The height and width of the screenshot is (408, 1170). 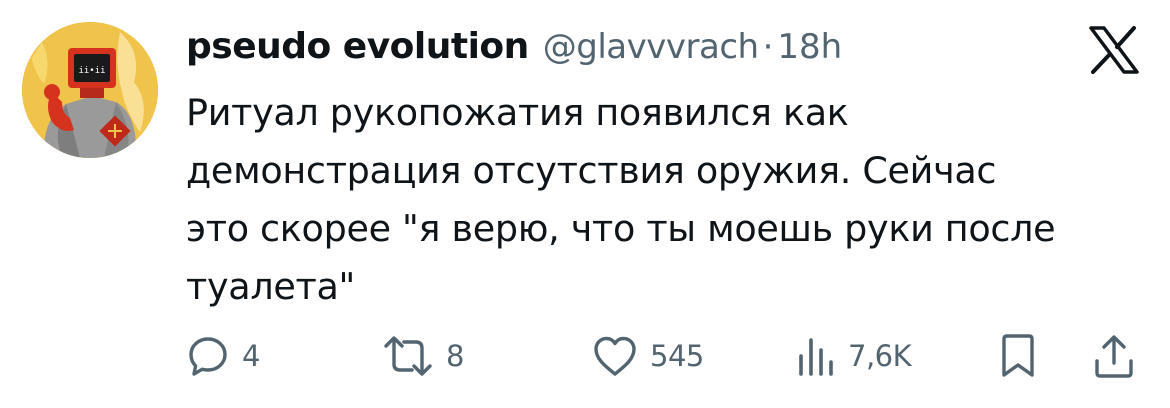 I want to click on reply-button: 4, so click(x=223, y=356).